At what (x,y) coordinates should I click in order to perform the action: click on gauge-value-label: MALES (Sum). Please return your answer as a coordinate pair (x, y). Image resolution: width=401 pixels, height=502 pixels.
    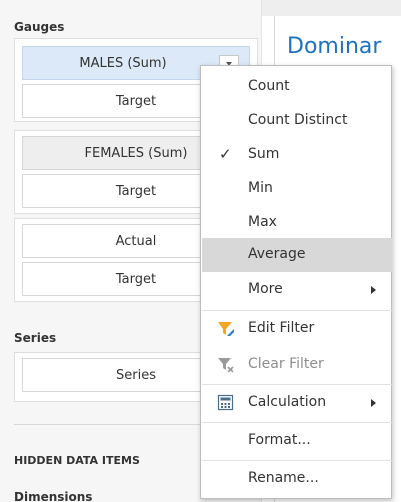
    Looking at the image, I should click on (123, 63).